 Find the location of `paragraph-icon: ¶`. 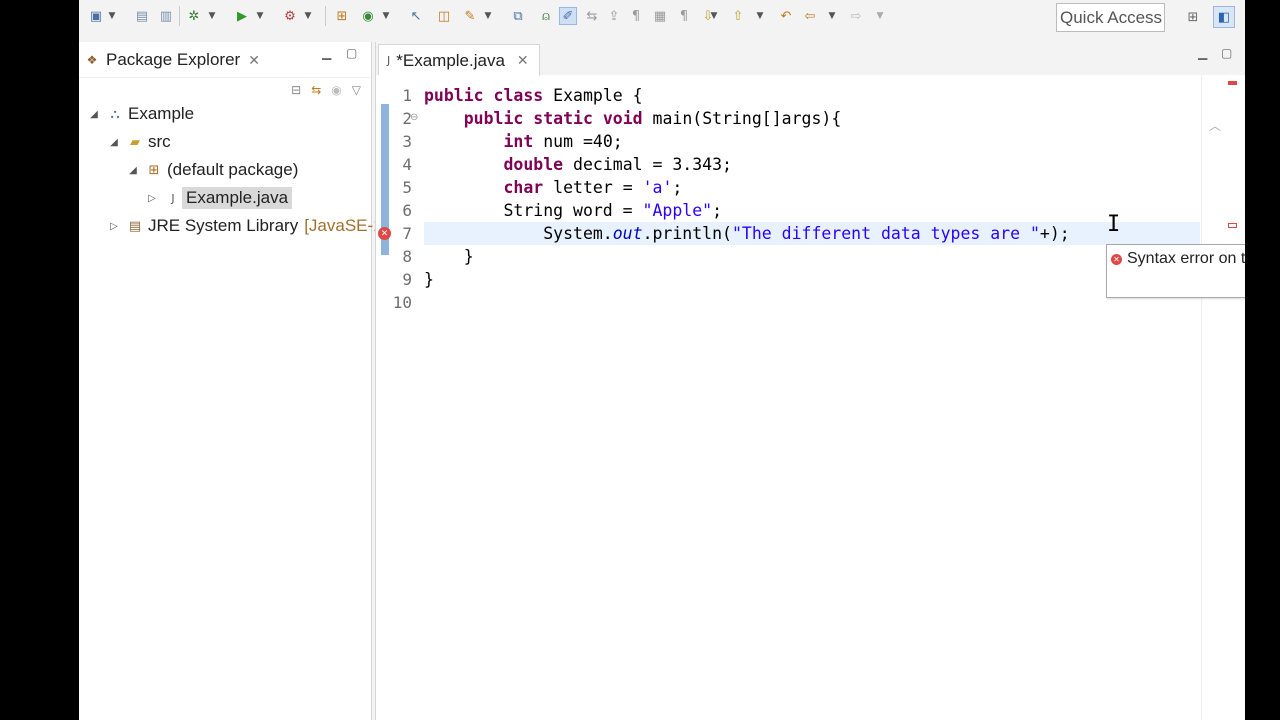

paragraph-icon: ¶ is located at coordinates (684, 16).